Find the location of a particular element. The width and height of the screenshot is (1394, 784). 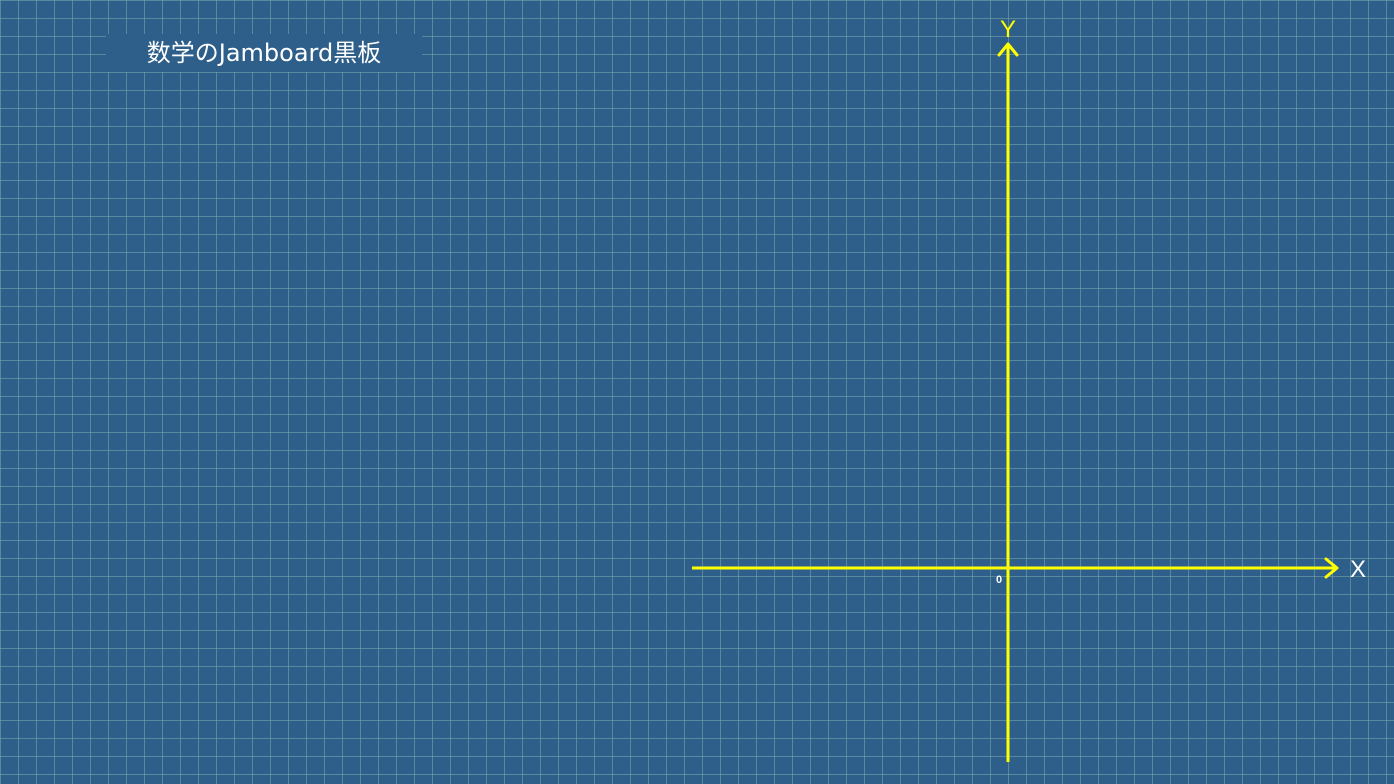

y-axis-label: Y is located at coordinates (1008, 29).